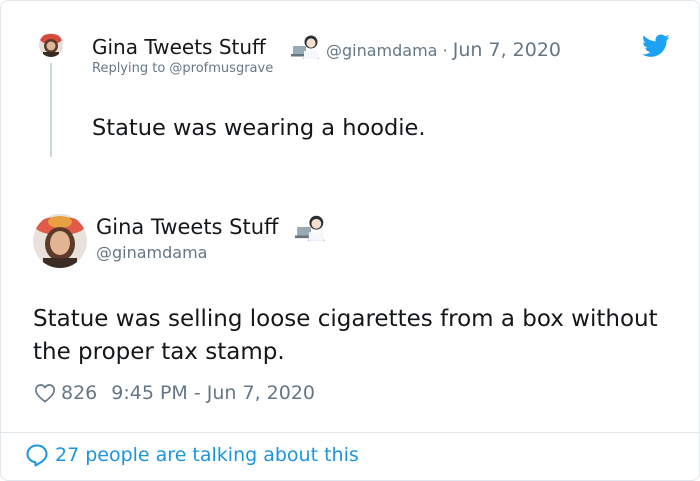 The height and width of the screenshot is (481, 700). What do you see at coordinates (656, 46) in the screenshot?
I see `twitter-bird-icon` at bounding box center [656, 46].